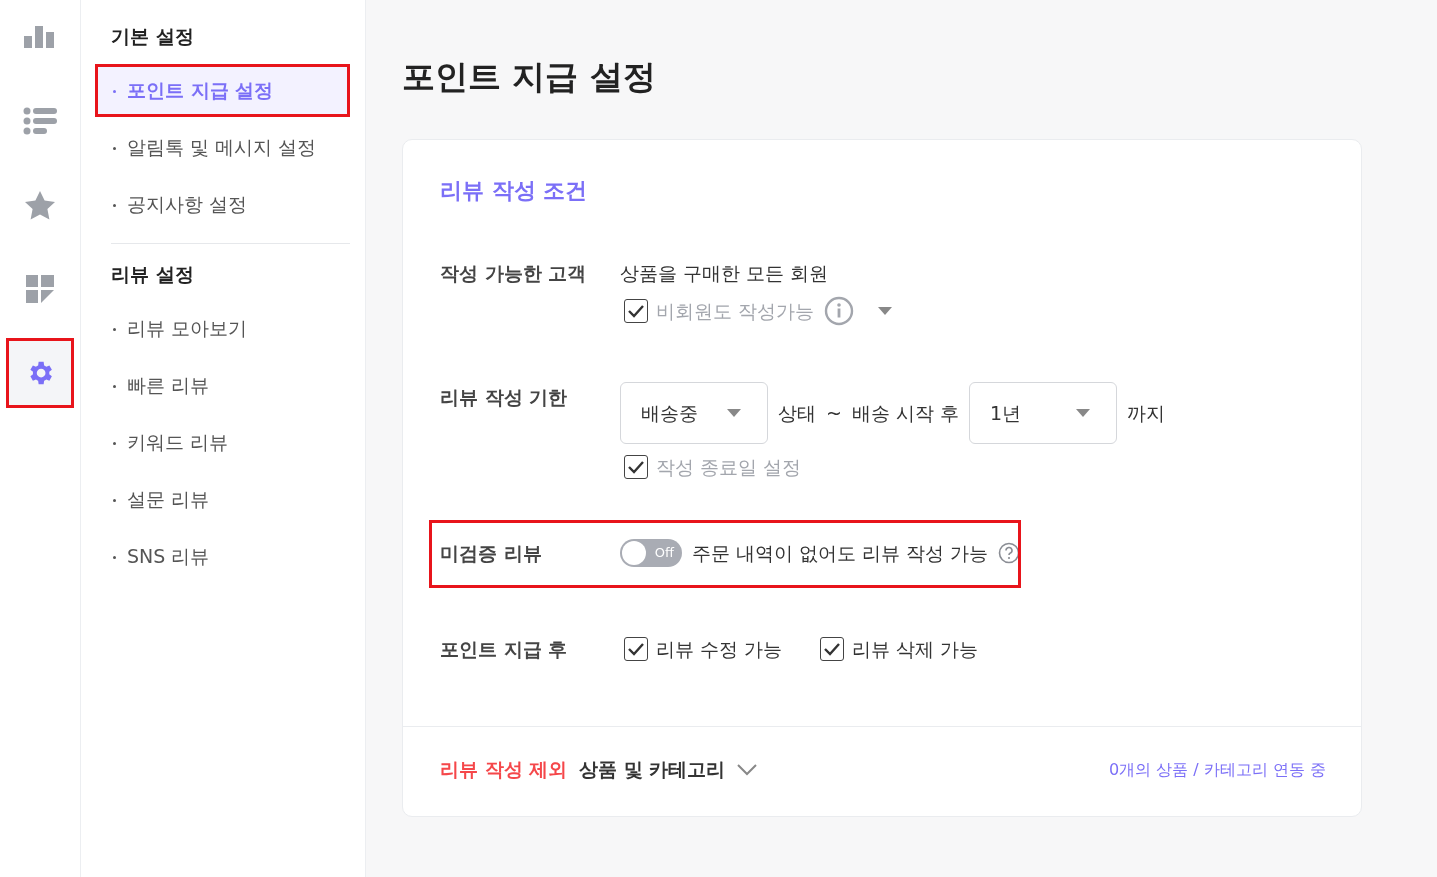  What do you see at coordinates (152, 274) in the screenshot?
I see `menu-section-title: 리뷰 설정` at bounding box center [152, 274].